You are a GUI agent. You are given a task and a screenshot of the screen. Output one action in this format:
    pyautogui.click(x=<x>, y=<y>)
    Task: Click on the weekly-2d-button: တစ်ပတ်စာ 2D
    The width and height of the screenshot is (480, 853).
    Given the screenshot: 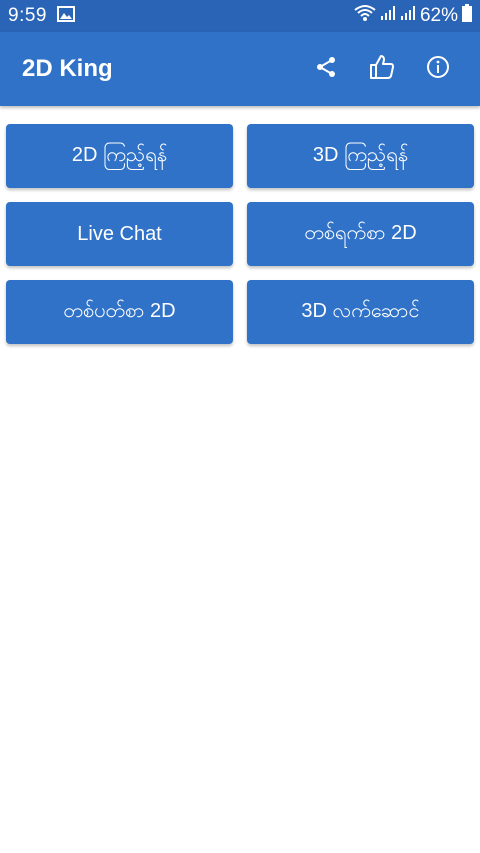 What is the action you would take?
    pyautogui.click(x=119, y=312)
    